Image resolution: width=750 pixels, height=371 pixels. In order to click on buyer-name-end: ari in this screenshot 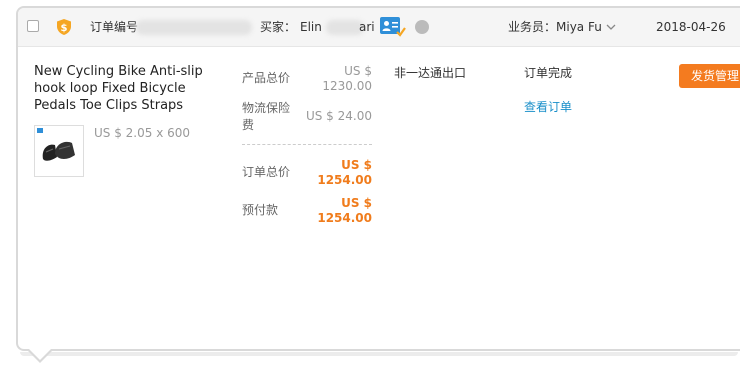, I will do `click(367, 27)`.